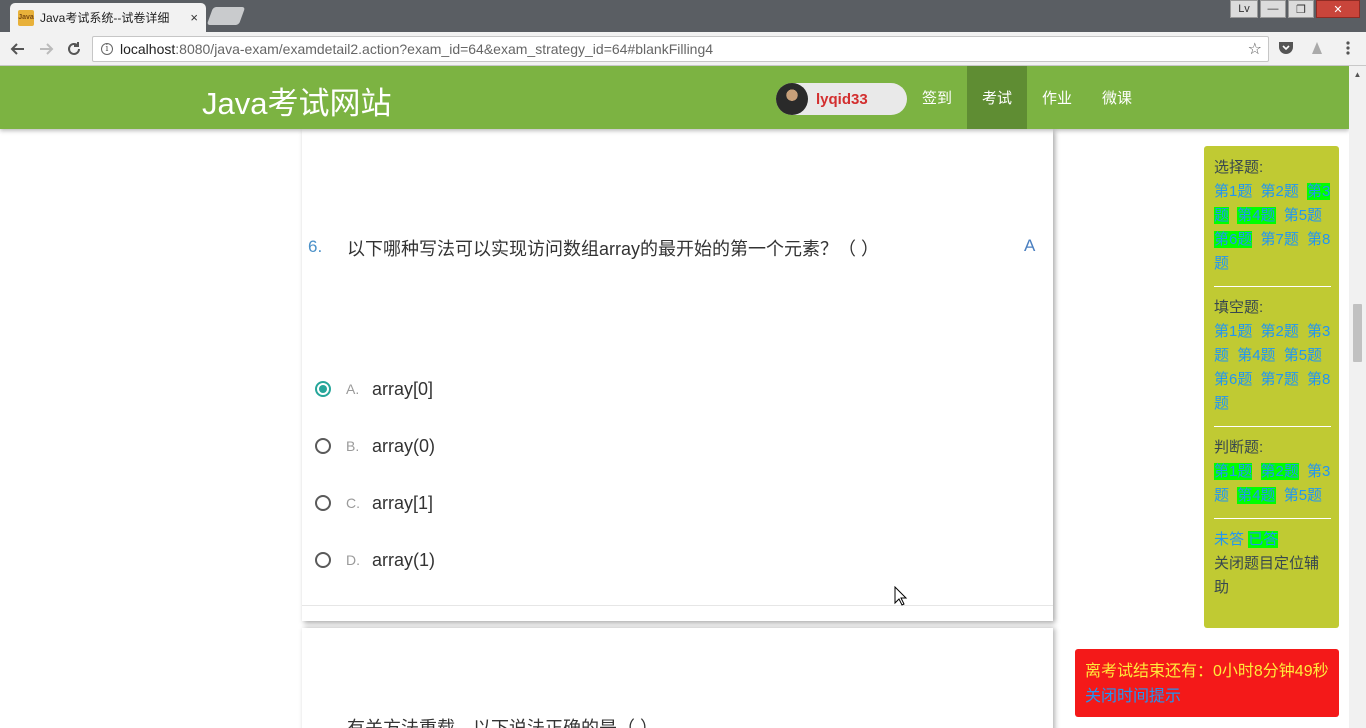 This screenshot has height=728, width=1366. I want to click on question-number: 6., so click(315, 246).